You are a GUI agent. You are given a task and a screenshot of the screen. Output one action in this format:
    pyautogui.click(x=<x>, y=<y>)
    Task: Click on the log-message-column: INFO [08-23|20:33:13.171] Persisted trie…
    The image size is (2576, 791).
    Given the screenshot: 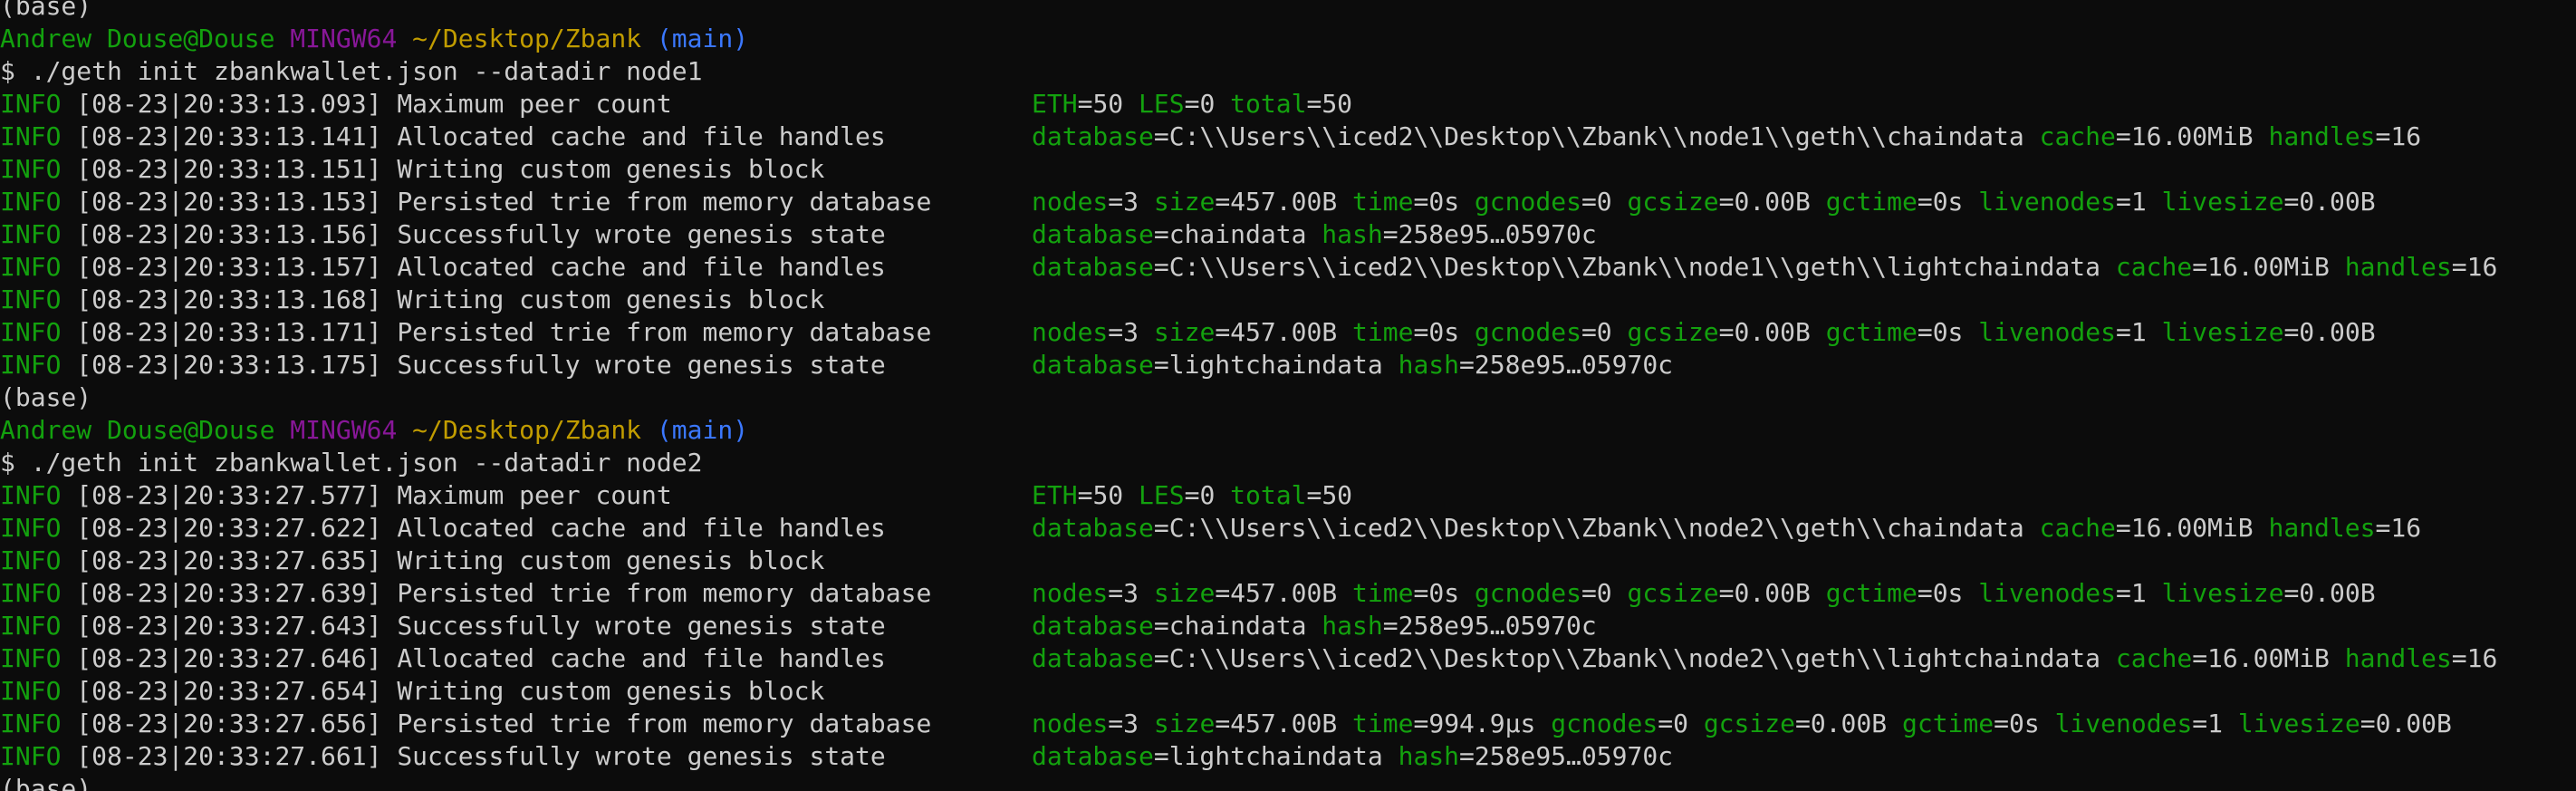 What is the action you would take?
    pyautogui.click(x=465, y=333)
    